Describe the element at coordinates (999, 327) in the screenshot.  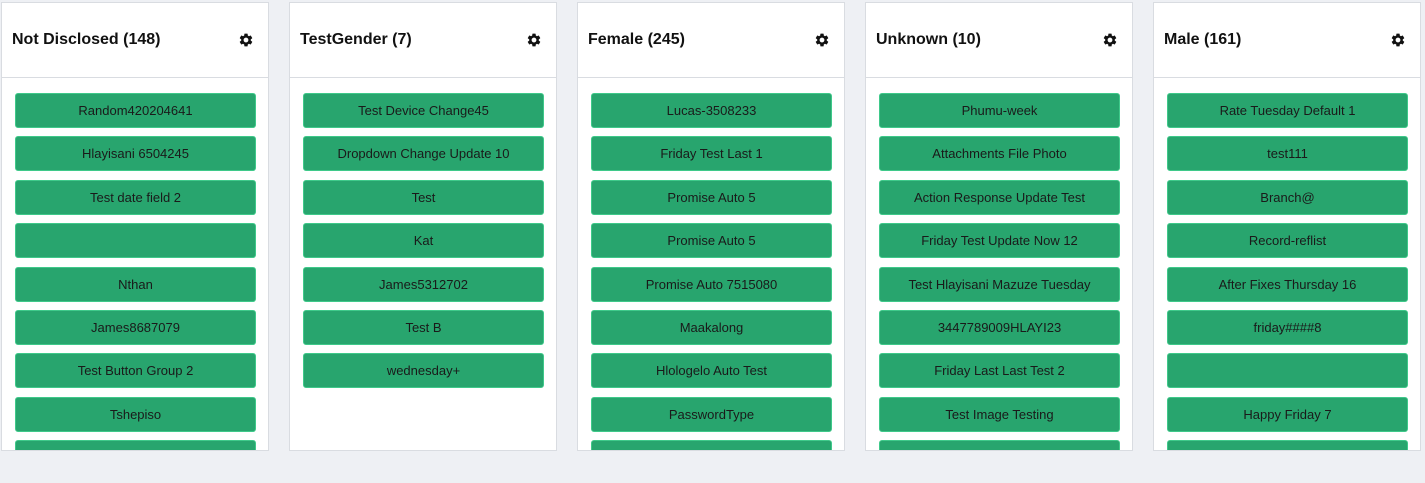
I see `record-card: 3447789009HLAYI23` at that location.